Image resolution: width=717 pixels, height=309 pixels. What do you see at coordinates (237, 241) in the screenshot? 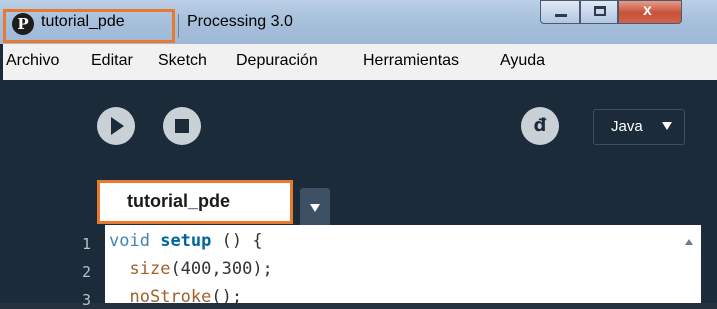
I see `code-text: () {` at bounding box center [237, 241].